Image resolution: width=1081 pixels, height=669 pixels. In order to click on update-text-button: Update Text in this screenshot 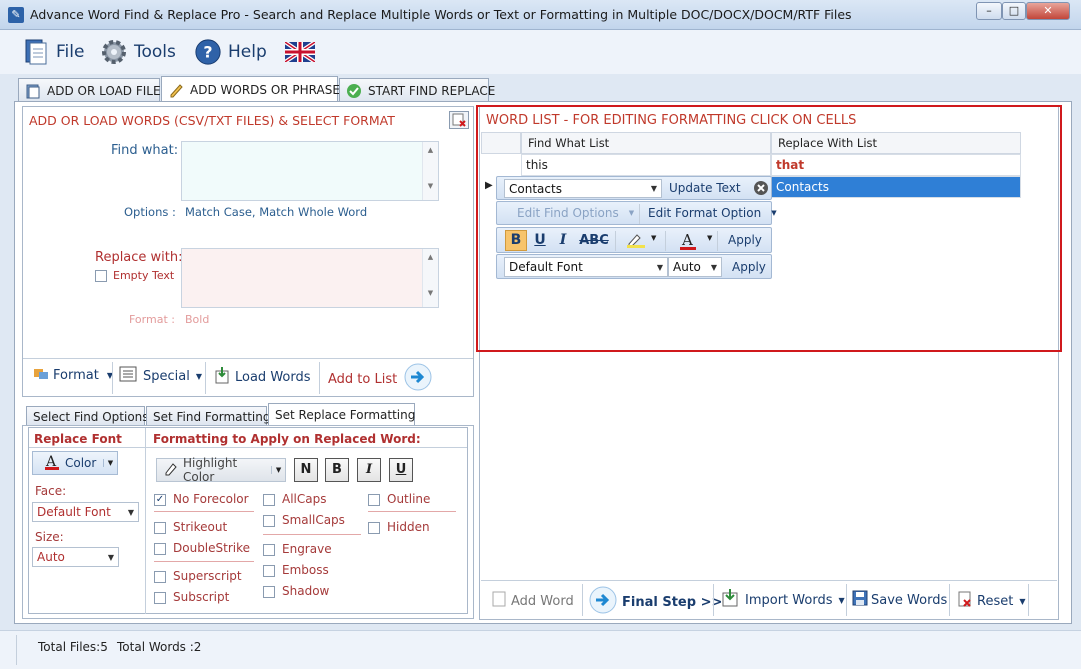, I will do `click(705, 188)`.